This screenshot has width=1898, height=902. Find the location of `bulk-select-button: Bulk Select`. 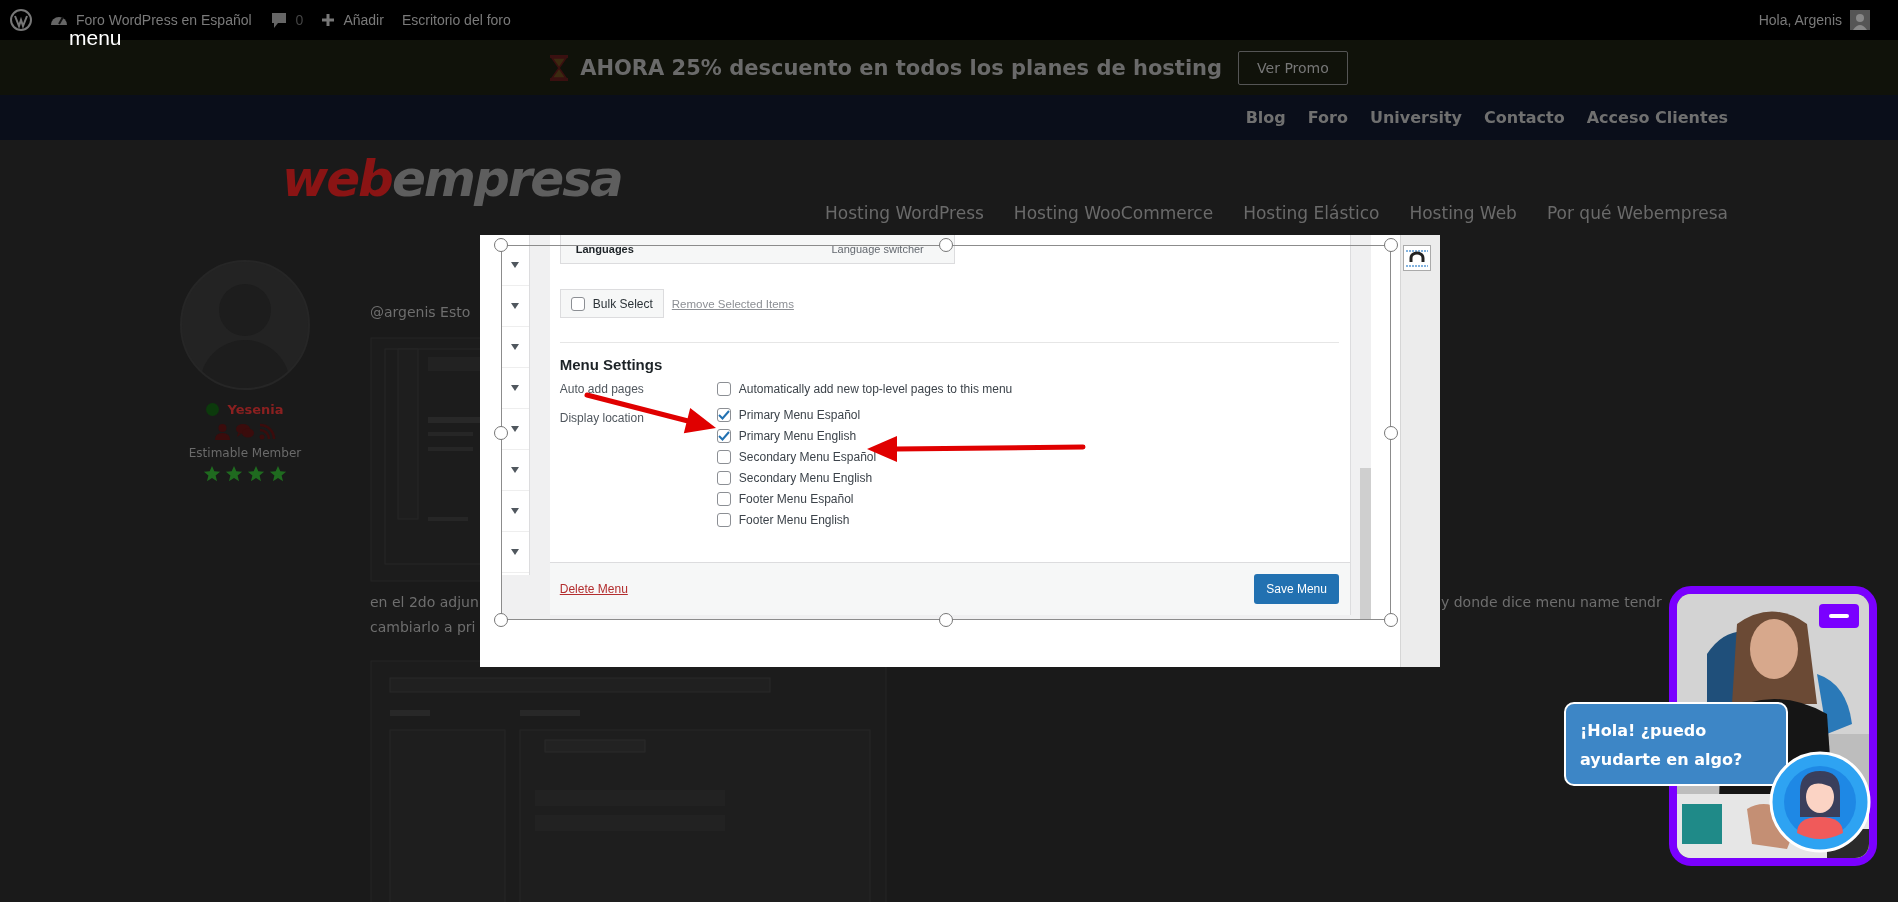

bulk-select-button: Bulk Select is located at coordinates (611, 303).